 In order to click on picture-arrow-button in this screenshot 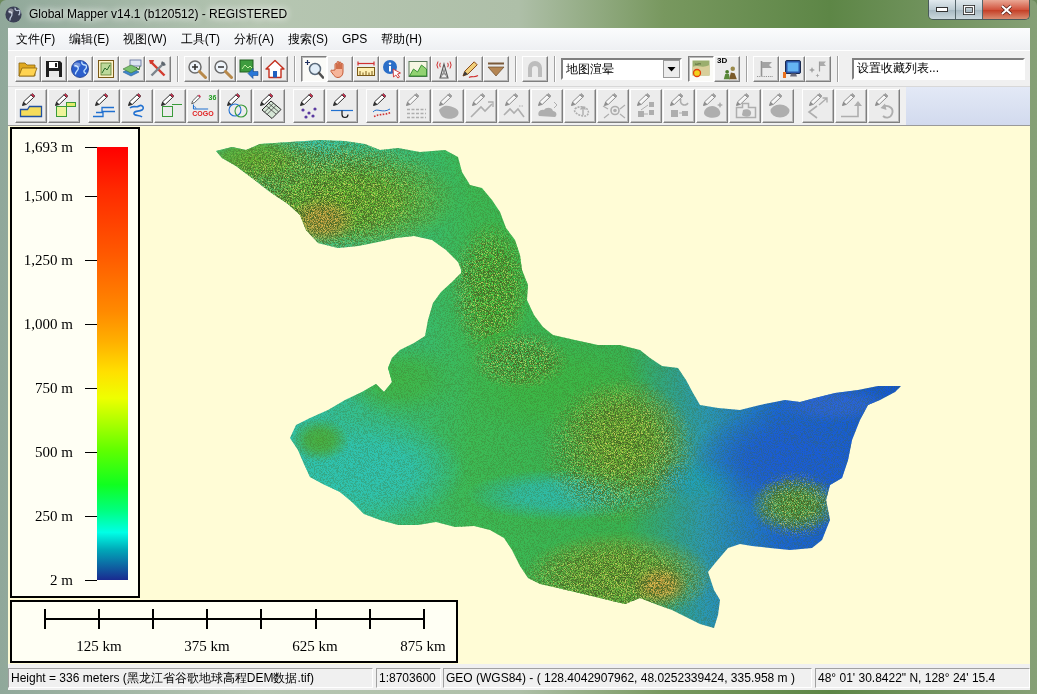, I will do `click(249, 68)`.